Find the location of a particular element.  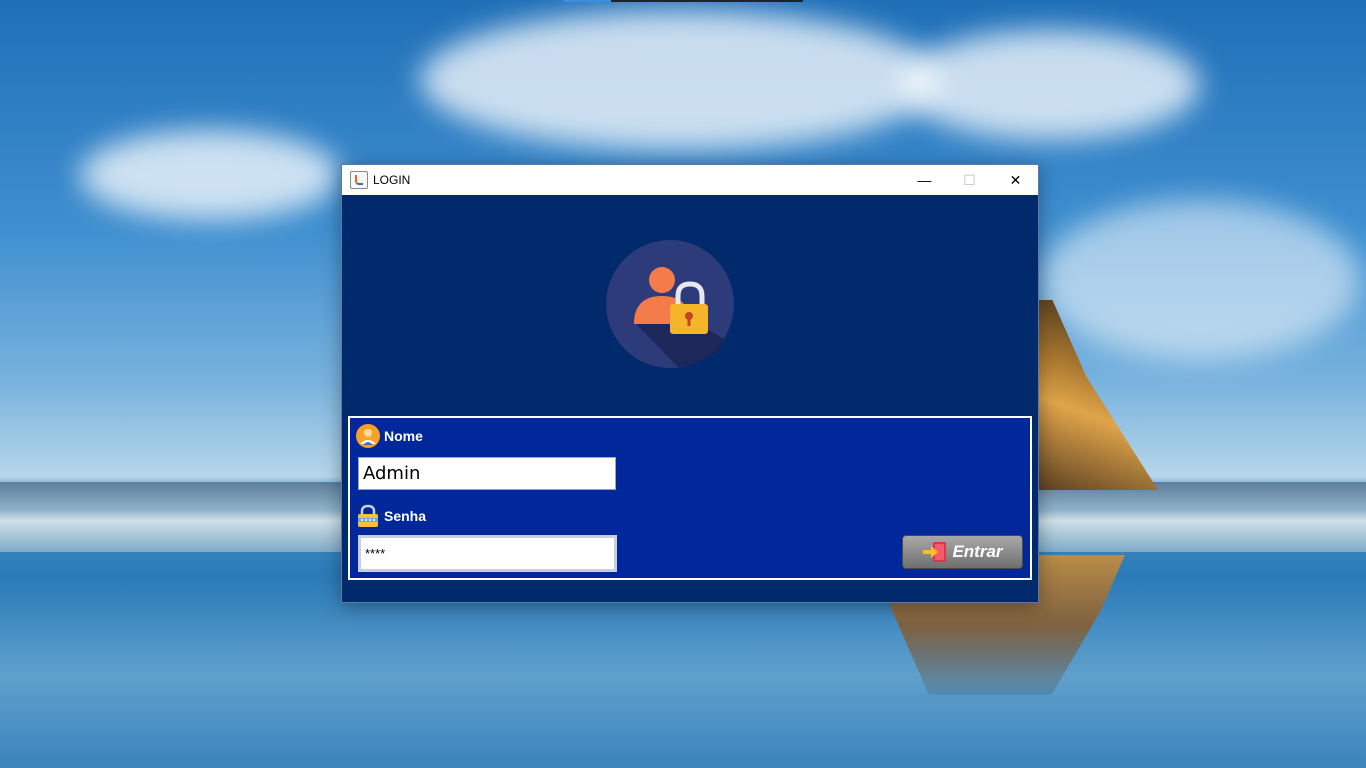

login-arrow-icon is located at coordinates (935, 552).